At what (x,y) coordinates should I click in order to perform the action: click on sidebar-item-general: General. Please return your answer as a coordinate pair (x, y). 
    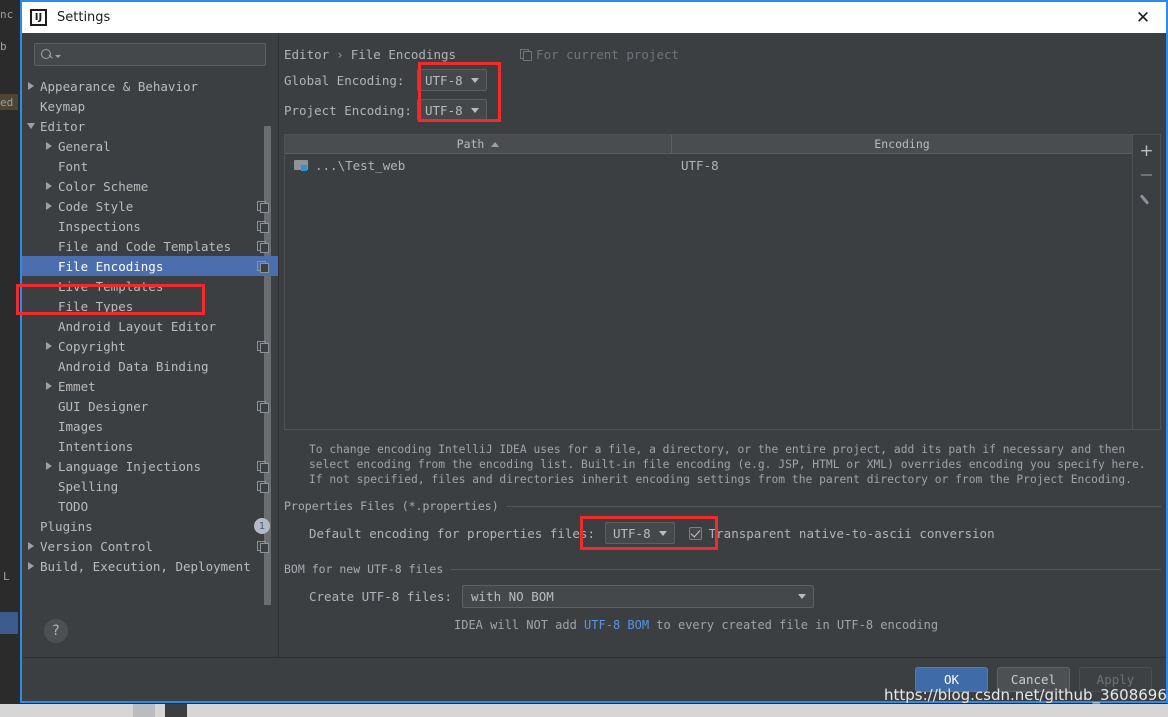
    Looking at the image, I should click on (150, 146).